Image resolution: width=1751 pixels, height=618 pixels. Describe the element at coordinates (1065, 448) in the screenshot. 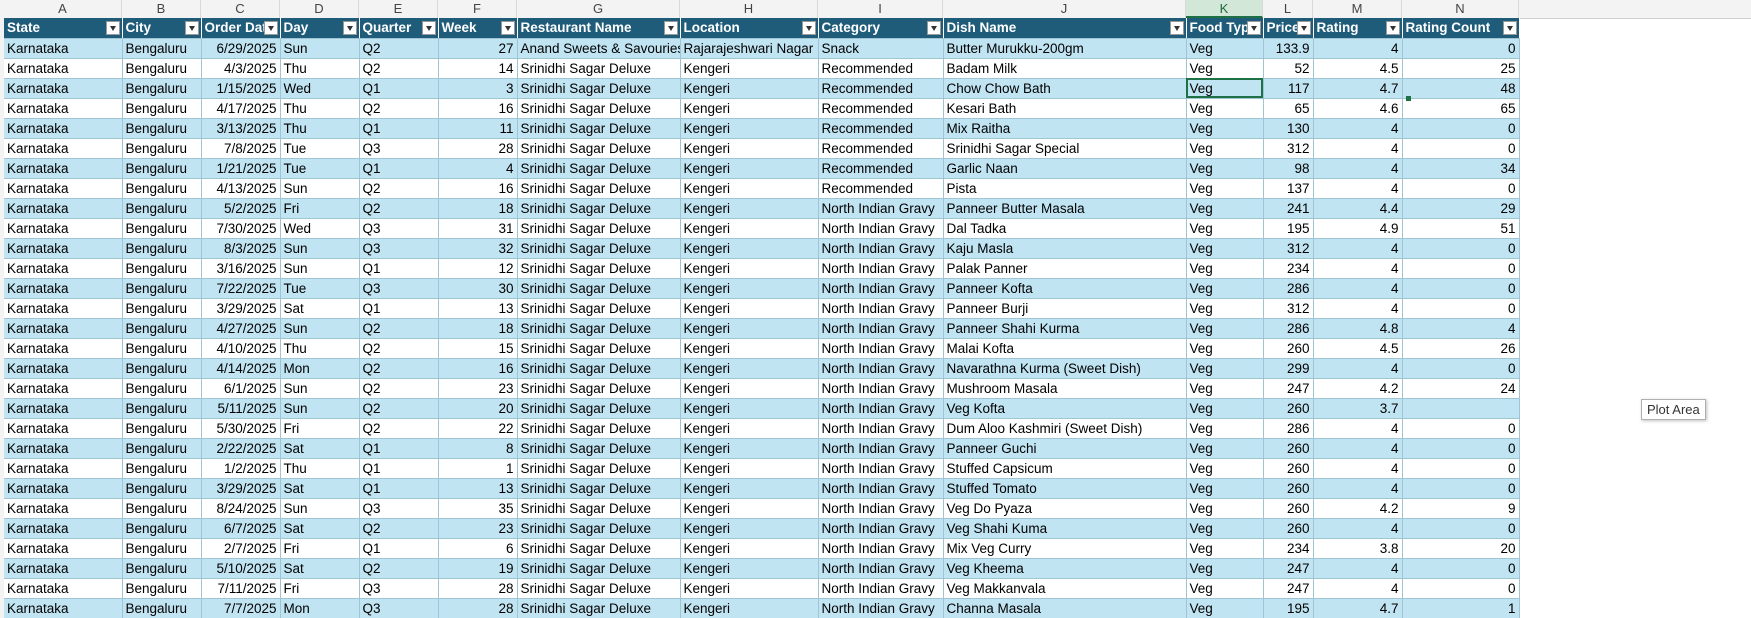

I see `cell: Panneer Guchi` at that location.